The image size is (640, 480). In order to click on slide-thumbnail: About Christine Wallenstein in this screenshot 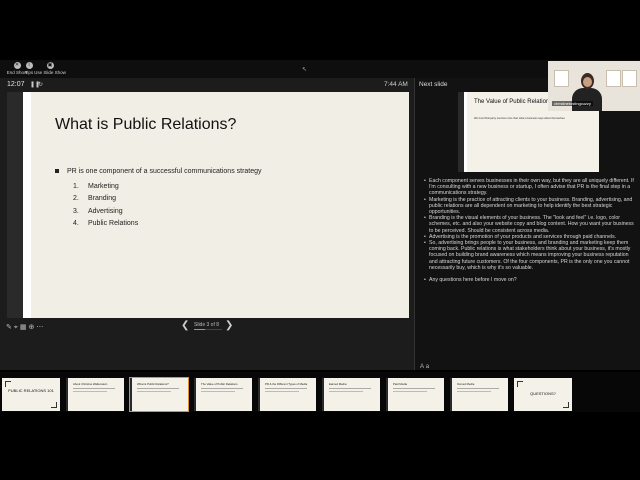, I will do `click(95, 394)`.